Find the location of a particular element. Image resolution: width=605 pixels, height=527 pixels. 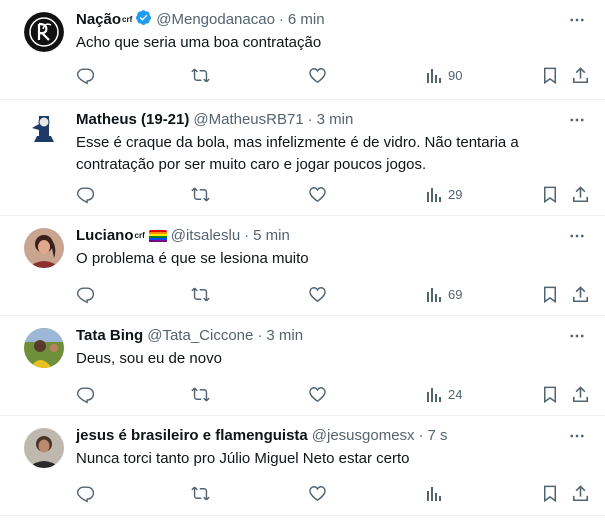

timestamp: 5 min is located at coordinates (271, 236).